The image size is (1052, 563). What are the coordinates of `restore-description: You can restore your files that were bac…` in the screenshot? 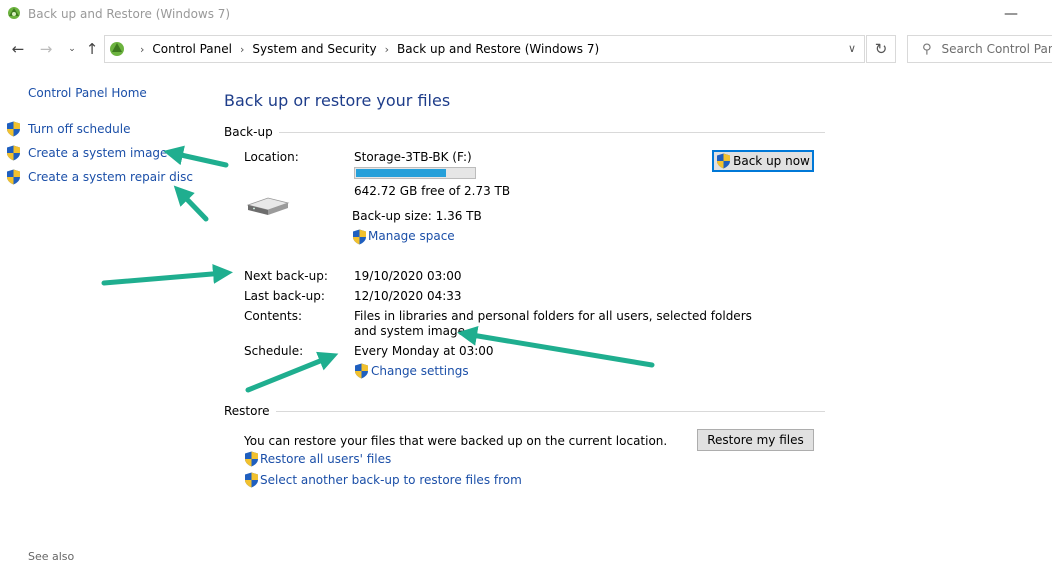 It's located at (456, 441).